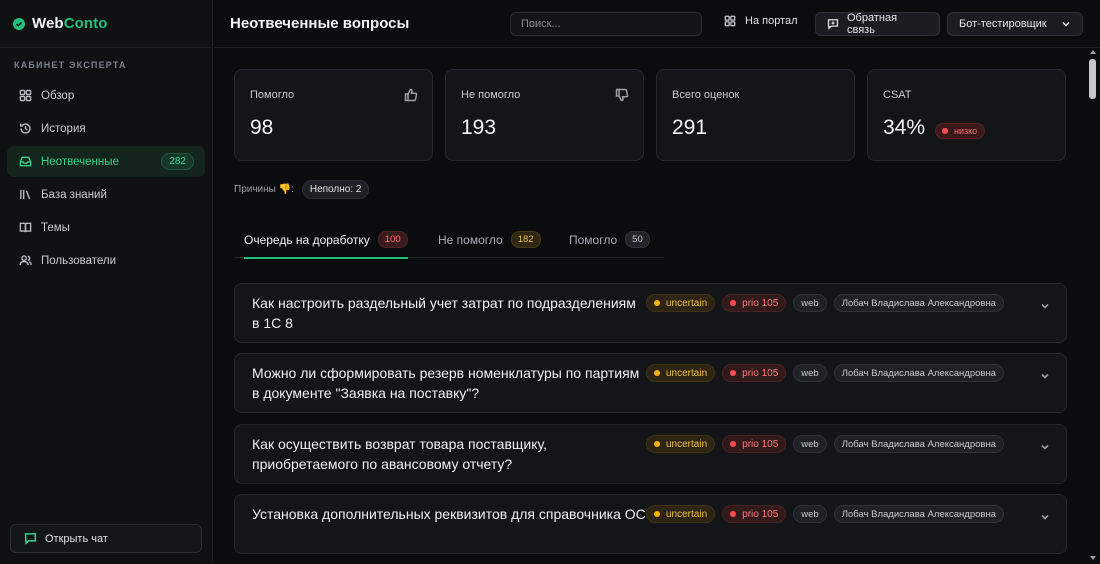 The image size is (1100, 564). Describe the element at coordinates (25, 129) in the screenshot. I see `history-icon` at that location.